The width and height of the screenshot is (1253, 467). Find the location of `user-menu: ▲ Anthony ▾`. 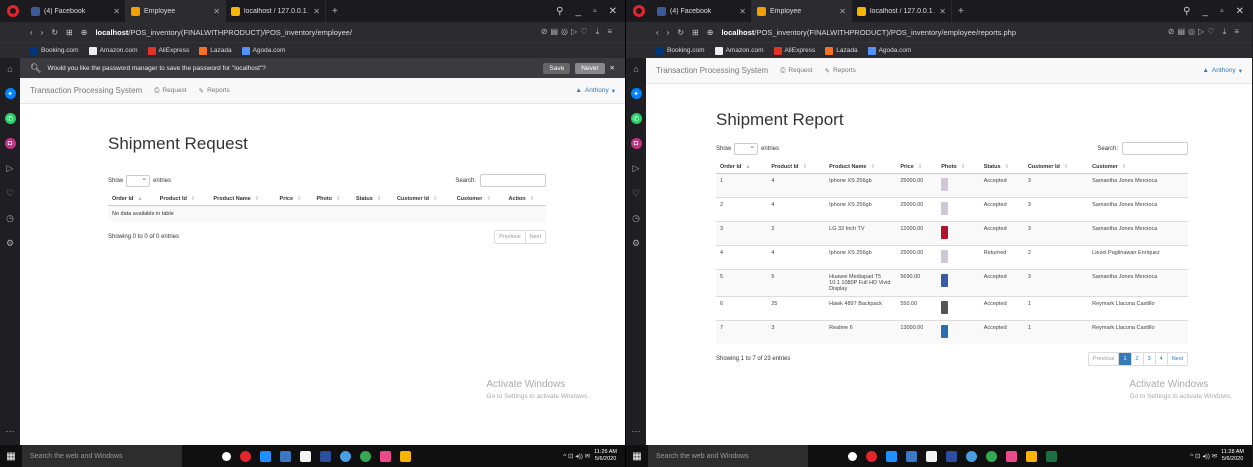

user-menu: ▲ Anthony ▾ is located at coordinates (595, 91).